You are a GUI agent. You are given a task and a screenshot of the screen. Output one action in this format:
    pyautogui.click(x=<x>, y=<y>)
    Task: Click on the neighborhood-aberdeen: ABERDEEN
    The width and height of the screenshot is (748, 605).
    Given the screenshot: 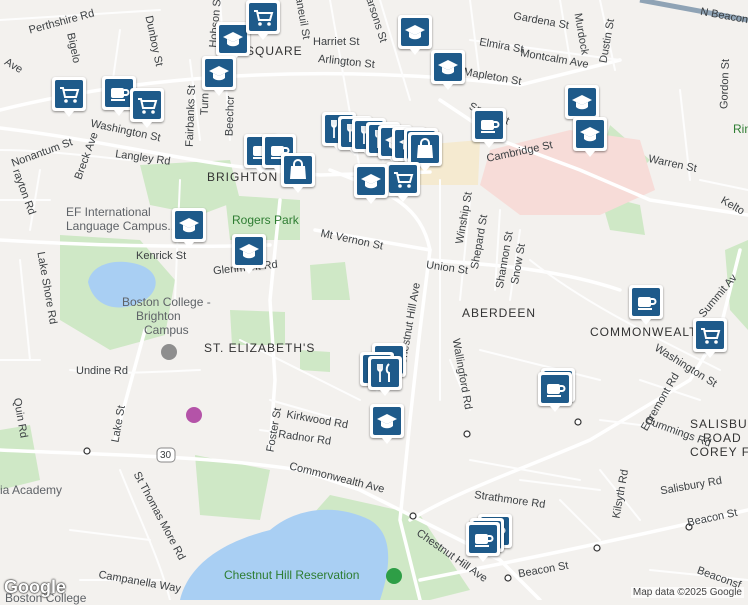 What is the action you would take?
    pyautogui.click(x=499, y=313)
    